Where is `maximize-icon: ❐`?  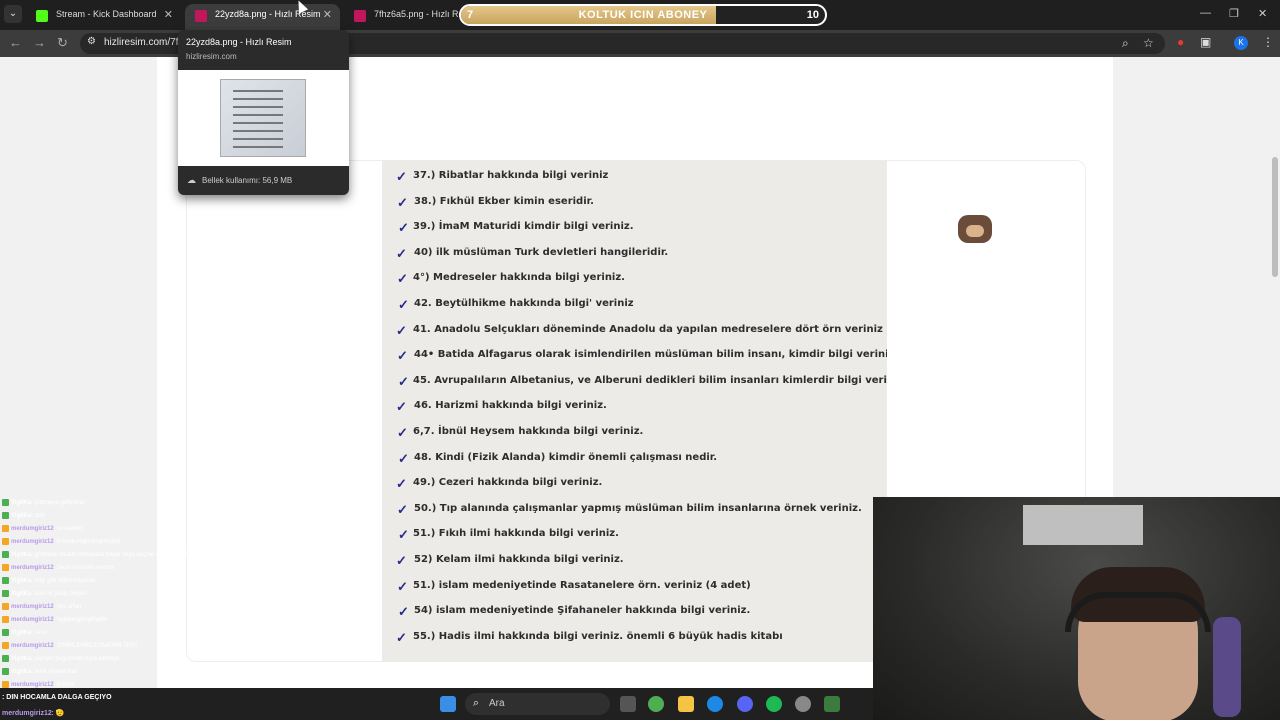
maximize-icon: ❐ is located at coordinates (1234, 13).